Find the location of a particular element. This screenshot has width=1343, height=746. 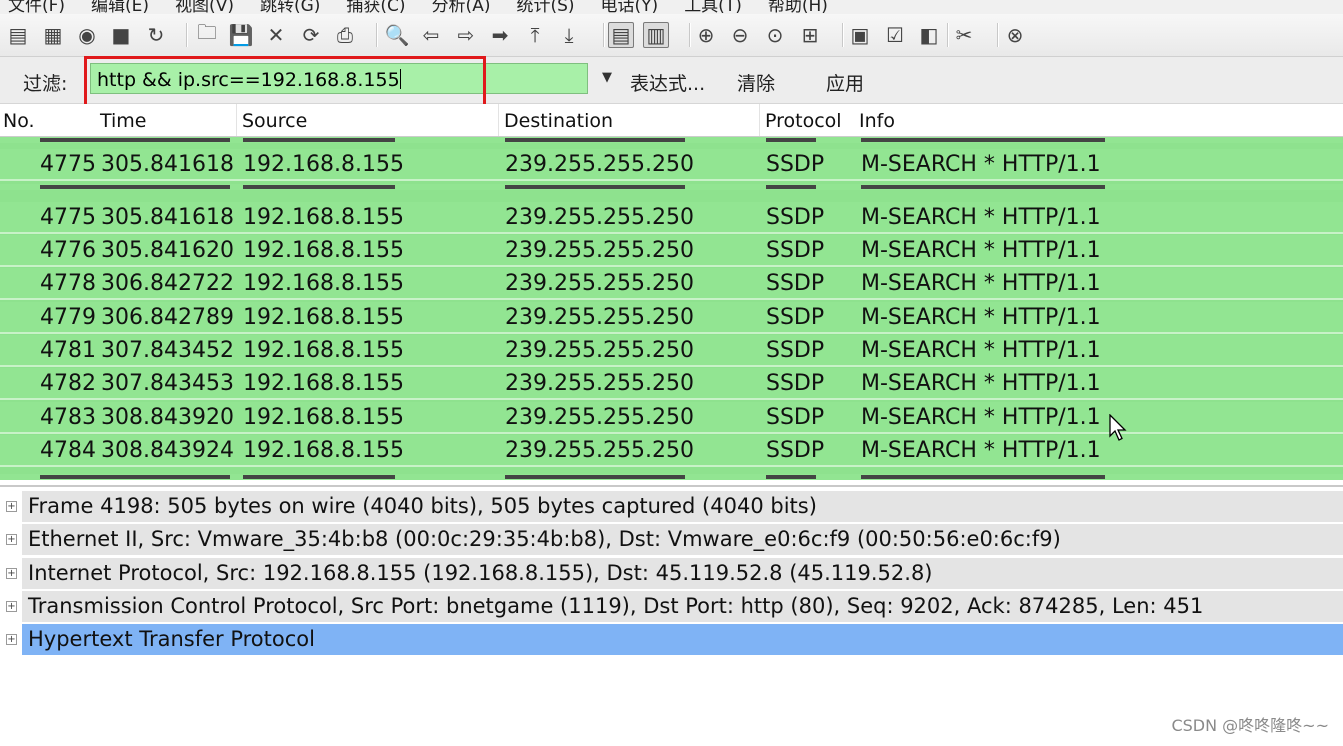

clear-button: 清除 is located at coordinates (756, 82).